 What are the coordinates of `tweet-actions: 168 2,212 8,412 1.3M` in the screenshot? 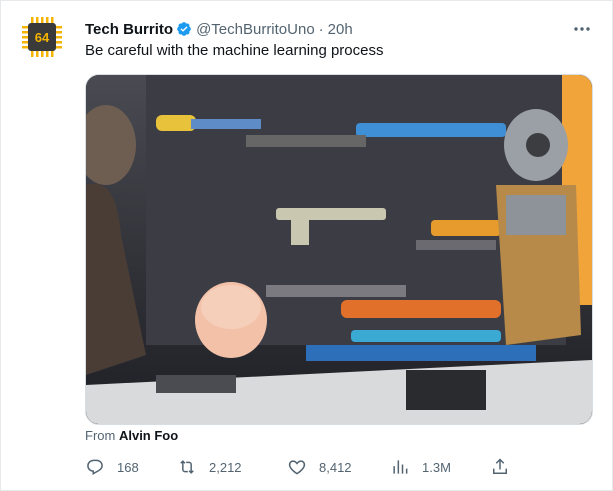 It's located at (300, 467).